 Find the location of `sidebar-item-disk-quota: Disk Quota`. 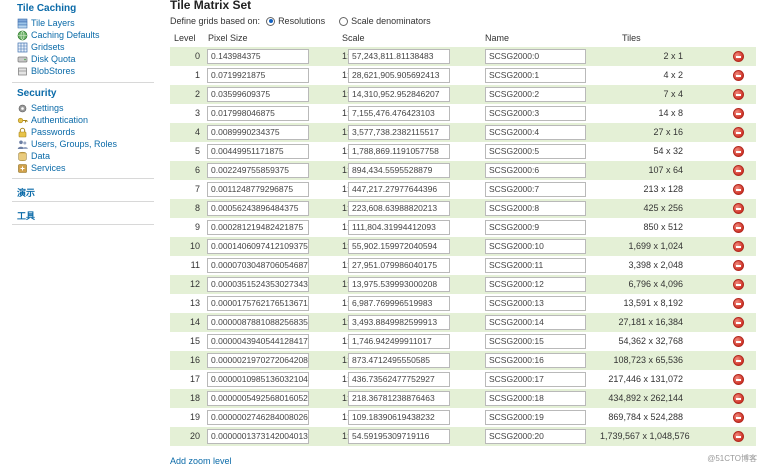

sidebar-item-disk-quota: Disk Quota is located at coordinates (46, 59).